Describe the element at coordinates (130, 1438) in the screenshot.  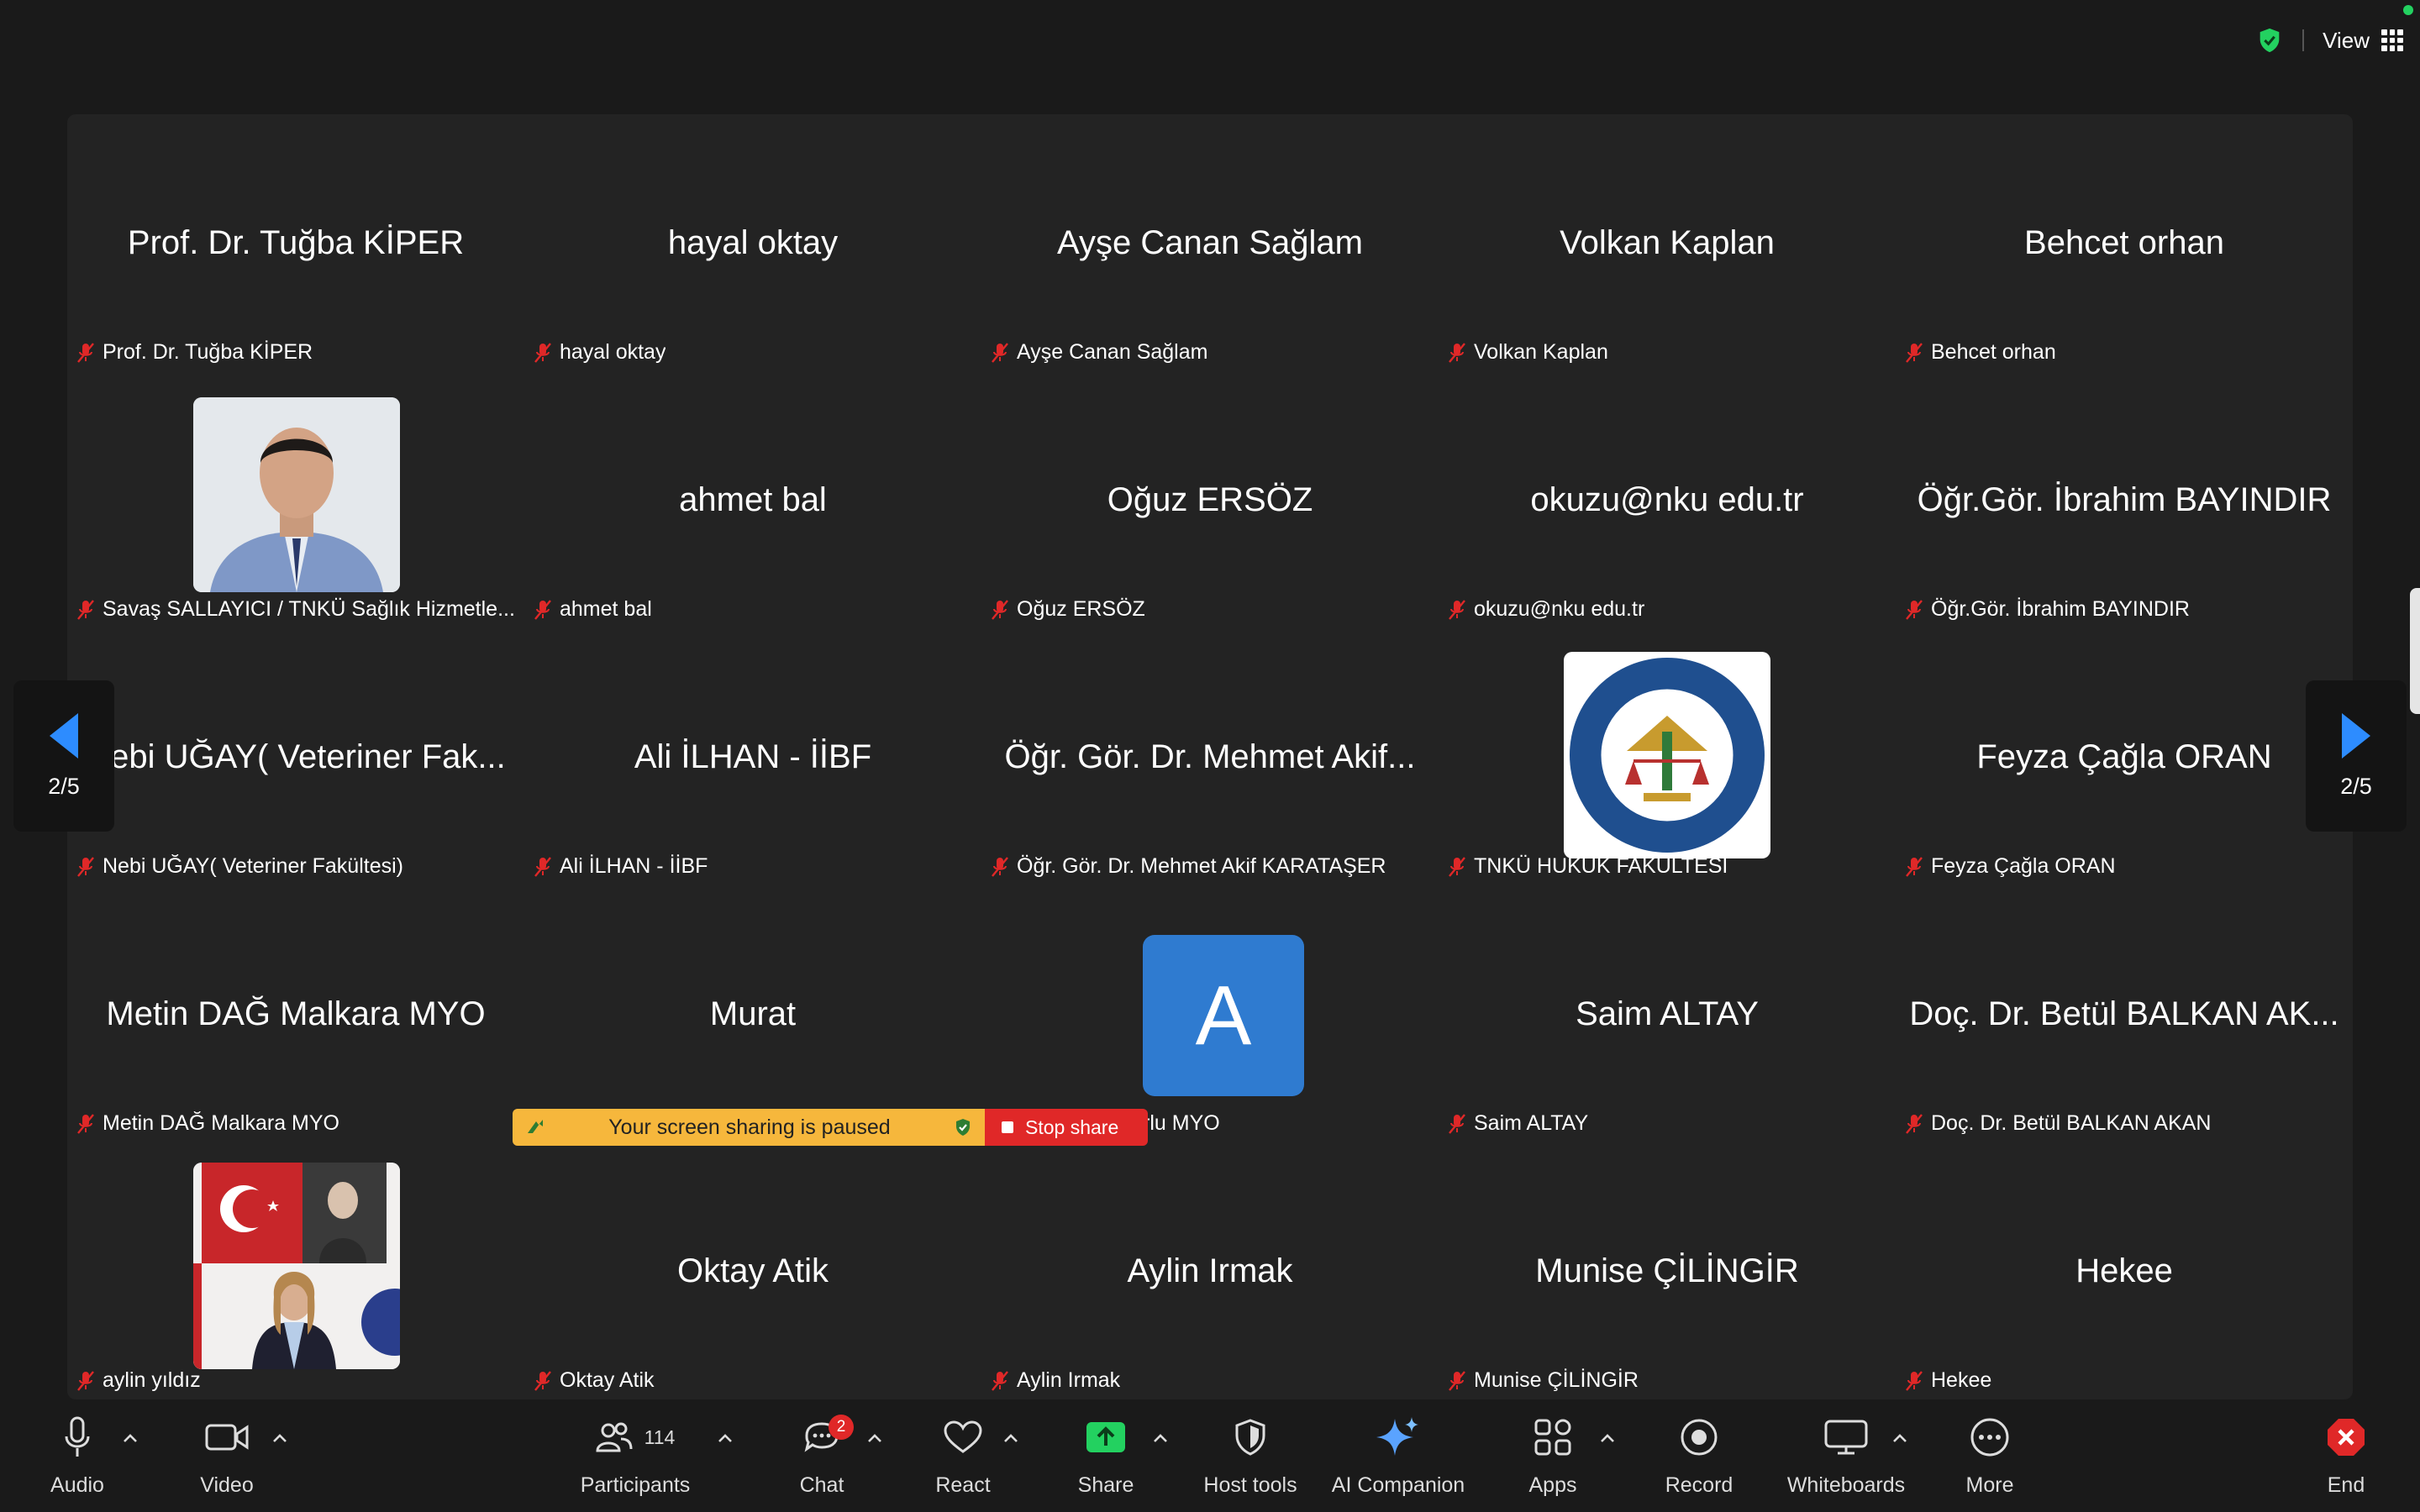
I see `audio-options-chevron-icon` at that location.